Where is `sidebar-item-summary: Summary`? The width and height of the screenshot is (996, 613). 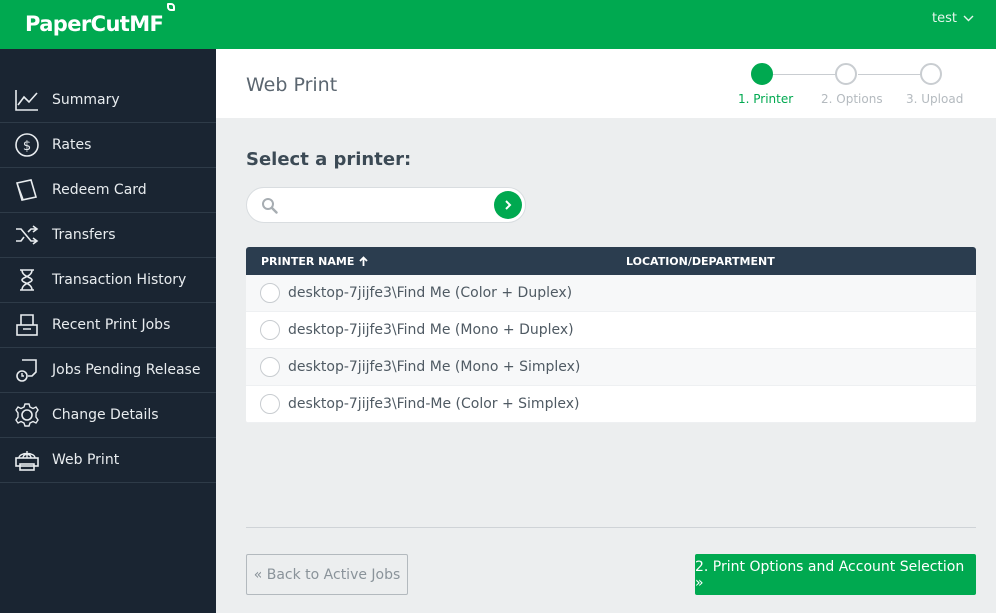 sidebar-item-summary: Summary is located at coordinates (108, 100).